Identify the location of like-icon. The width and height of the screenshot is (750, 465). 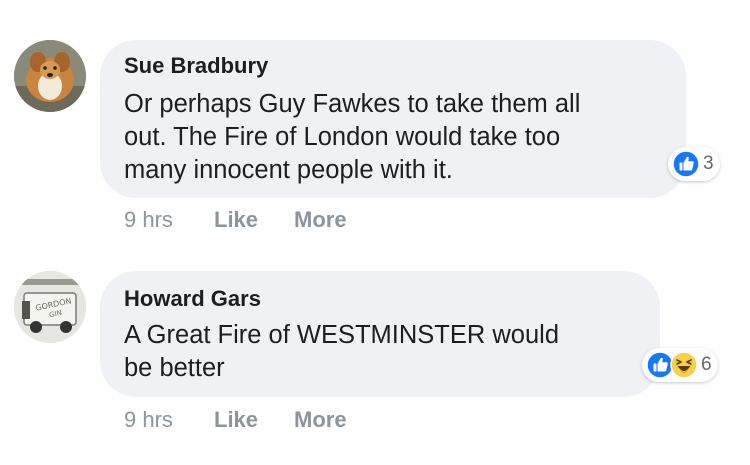
(686, 164).